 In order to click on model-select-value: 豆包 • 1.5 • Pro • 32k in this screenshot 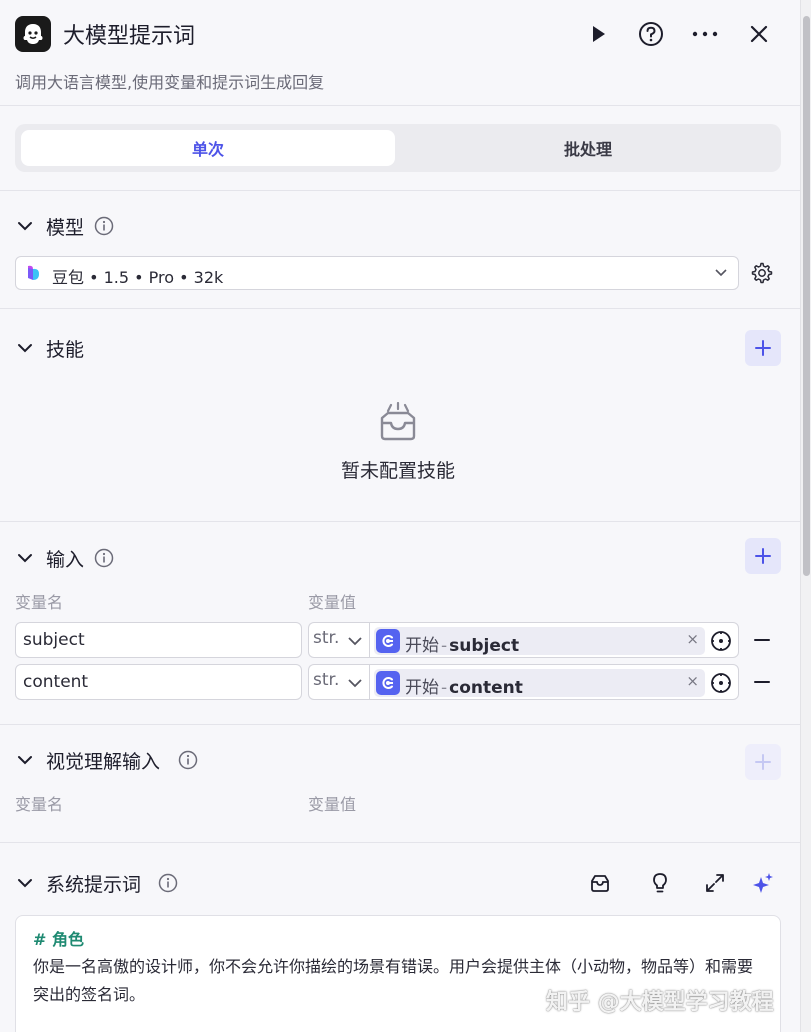, I will do `click(138, 277)`.